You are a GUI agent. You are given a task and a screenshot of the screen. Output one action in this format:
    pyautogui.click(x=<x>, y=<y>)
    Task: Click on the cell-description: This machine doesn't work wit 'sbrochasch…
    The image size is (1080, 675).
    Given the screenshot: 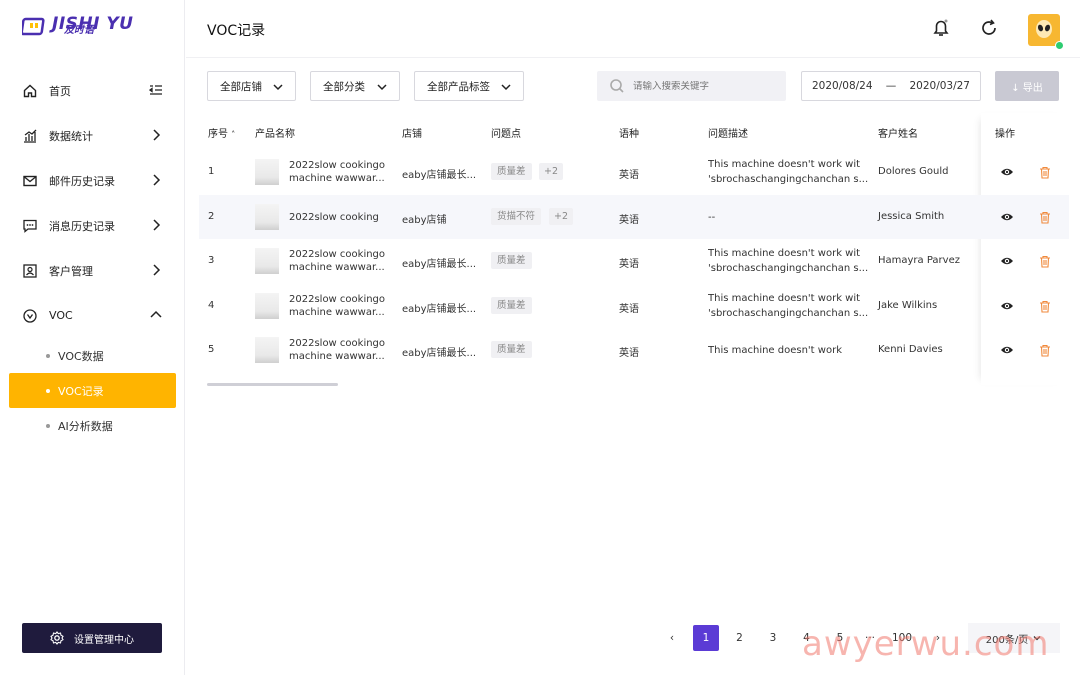 What is the action you would take?
    pyautogui.click(x=788, y=306)
    